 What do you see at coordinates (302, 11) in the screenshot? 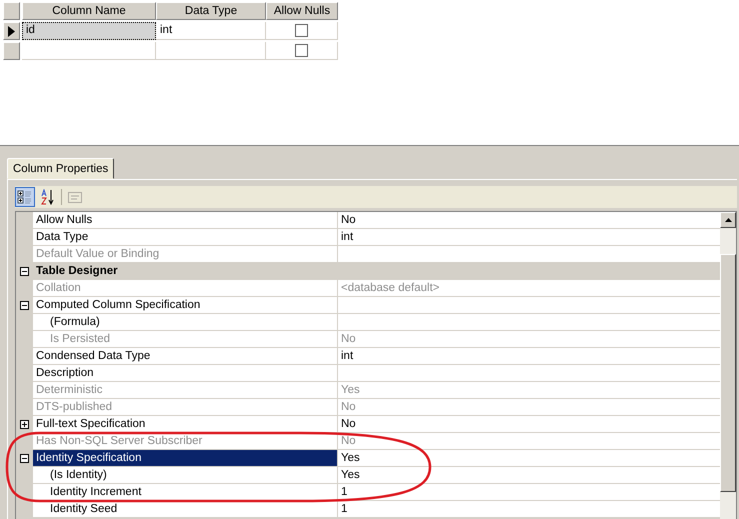
I see `column-header: Allow Nulls` at bounding box center [302, 11].